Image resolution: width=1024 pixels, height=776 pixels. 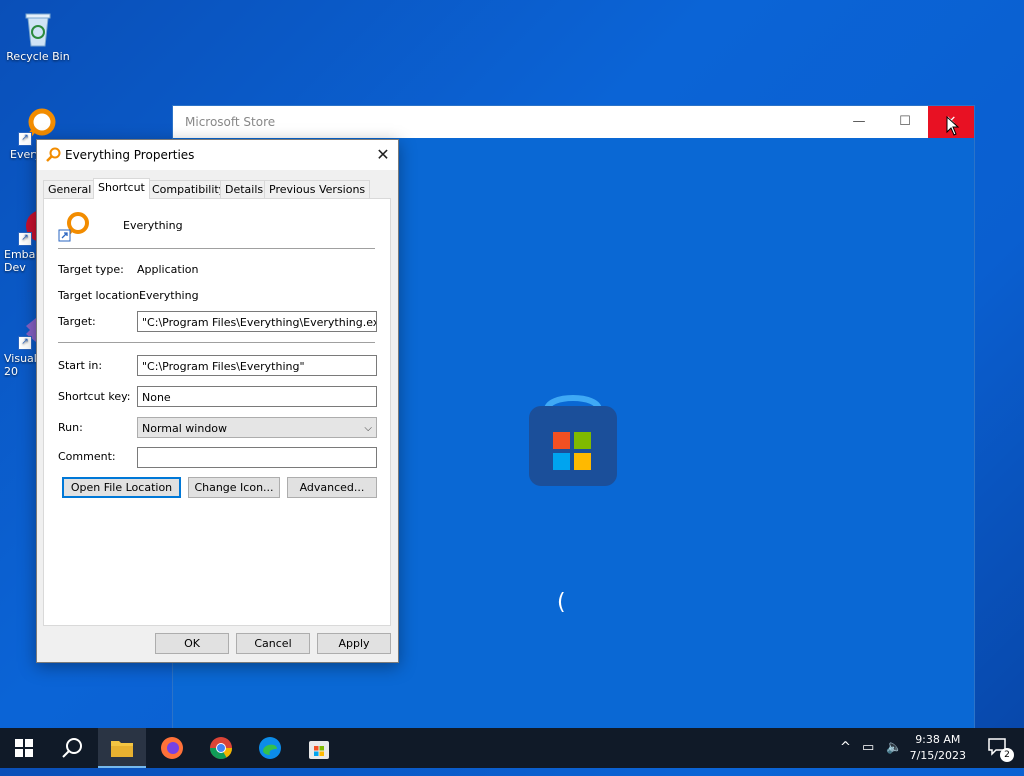 I want to click on target-type-value: Application, so click(x=168, y=269).